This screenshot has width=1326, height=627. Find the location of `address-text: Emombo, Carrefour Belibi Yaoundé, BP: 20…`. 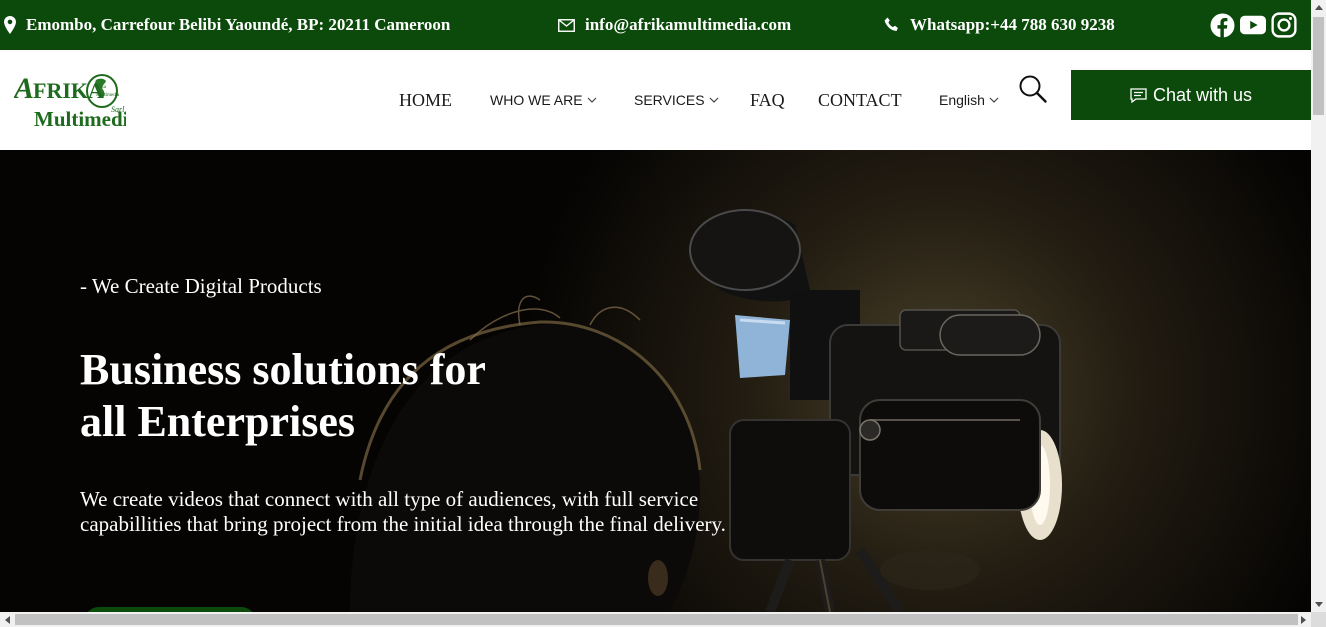

address-text: Emombo, Carrefour Belibi Yaoundé, BP: 20… is located at coordinates (238, 24).